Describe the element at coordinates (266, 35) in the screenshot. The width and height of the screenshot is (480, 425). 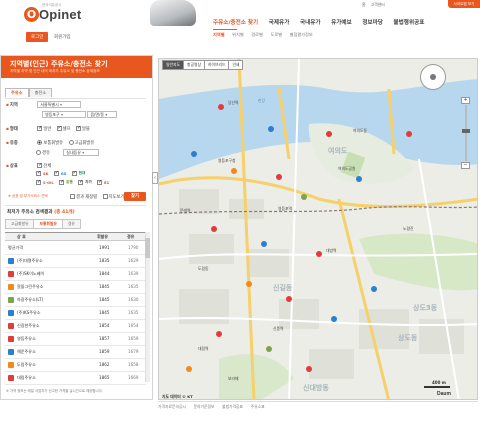
I see `local-nav: 지역별 위치별 경로별 도로별 별점평가정보` at that location.